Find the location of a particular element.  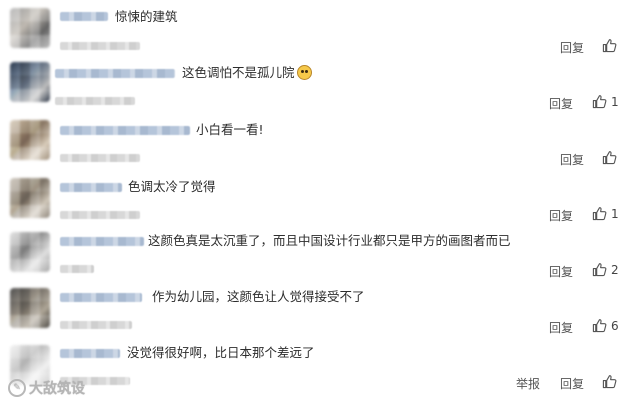

report-button: 举报 is located at coordinates (528, 383).